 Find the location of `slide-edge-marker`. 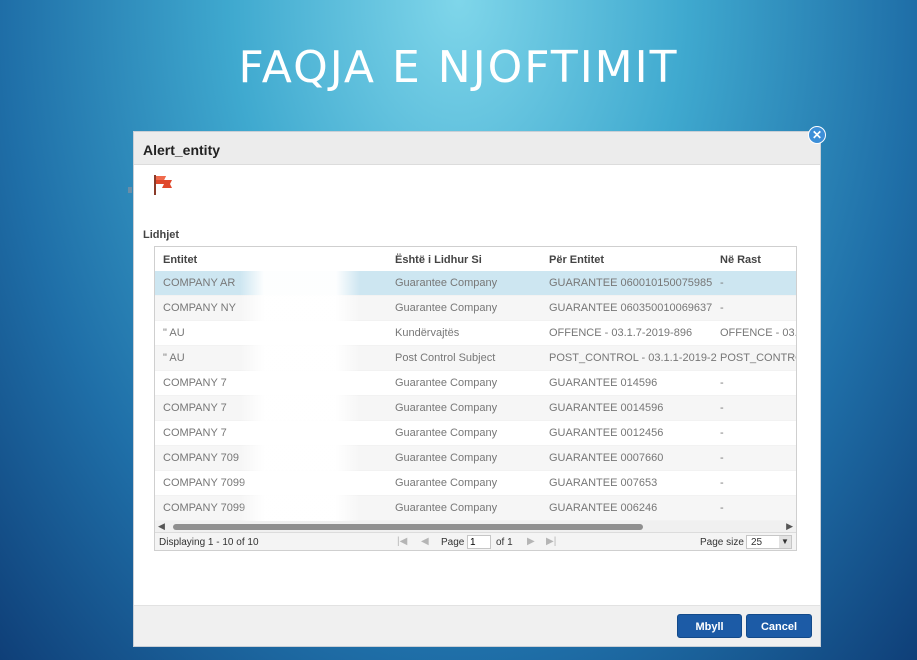

slide-edge-marker is located at coordinates (130, 190).